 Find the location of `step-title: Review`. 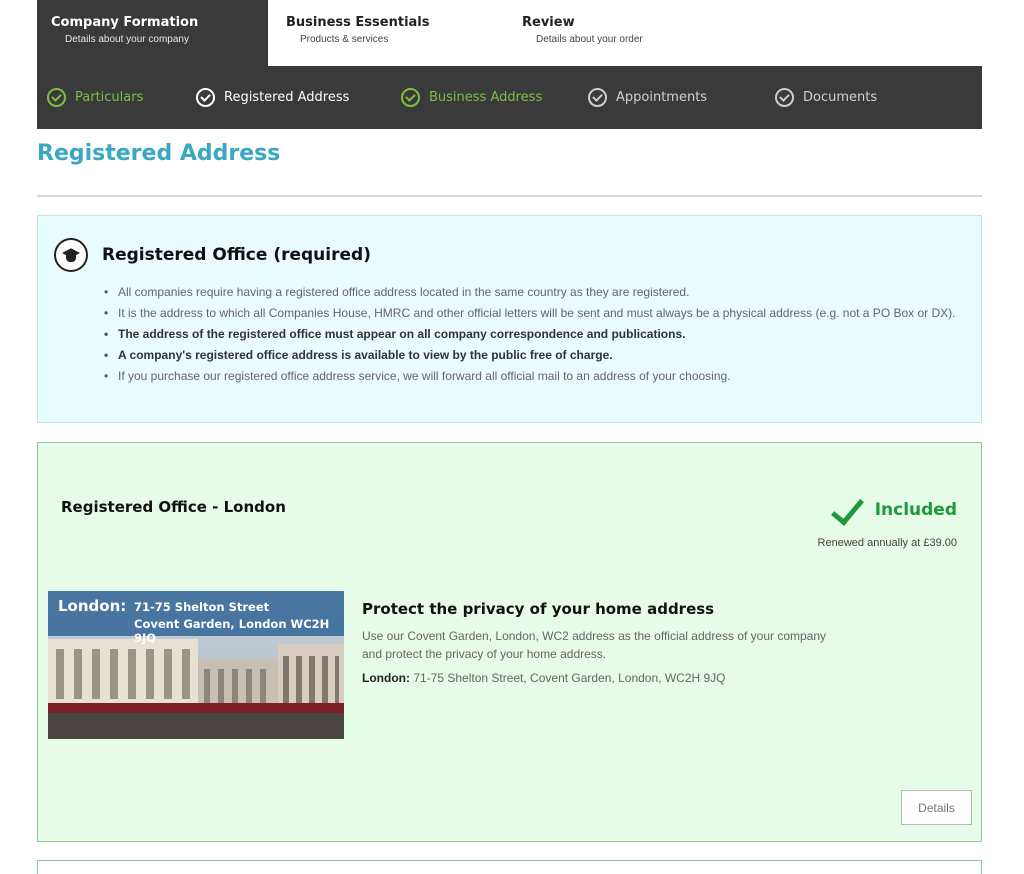

step-title: Review is located at coordinates (548, 22).